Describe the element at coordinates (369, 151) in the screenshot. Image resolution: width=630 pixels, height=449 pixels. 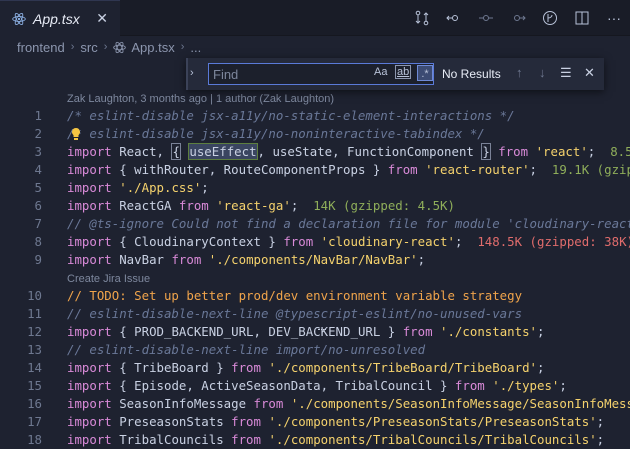
I see `code-token: , useState, FunctionComponent` at that location.